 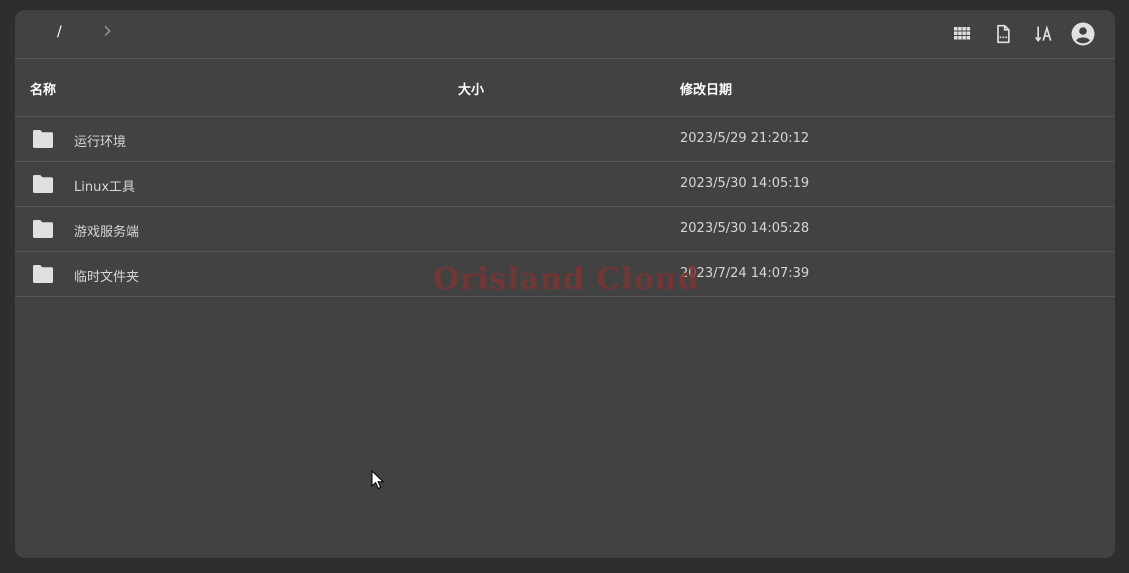 I want to click on grid-view-button, so click(x=962, y=34).